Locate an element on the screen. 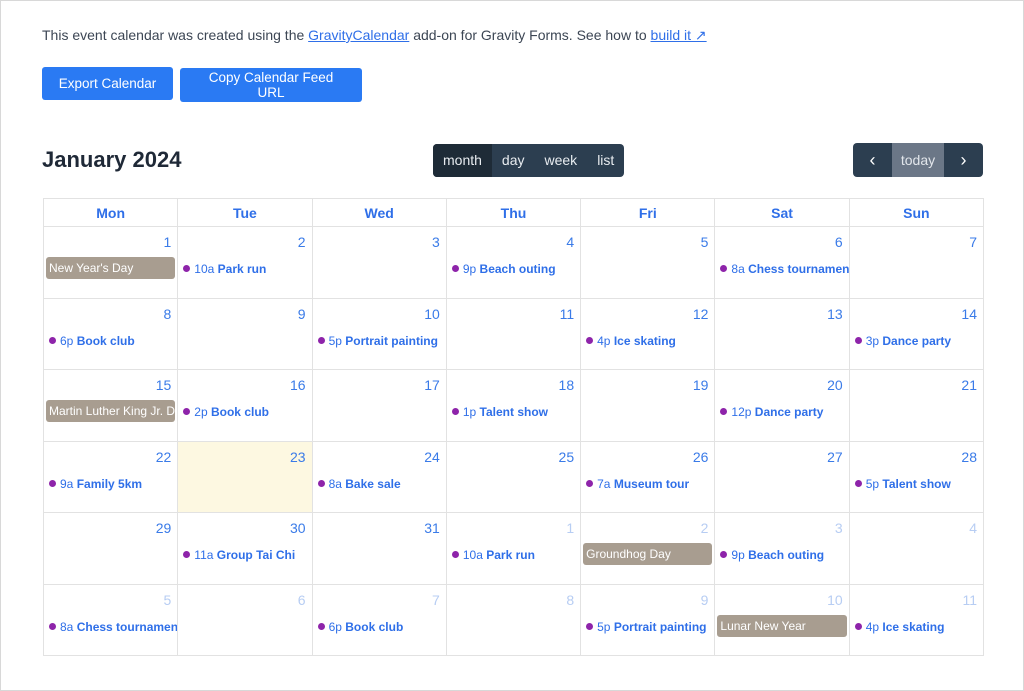 Image resolution: width=1024 pixels, height=691 pixels. day-cell: 28 5p Talent show is located at coordinates (916, 476).